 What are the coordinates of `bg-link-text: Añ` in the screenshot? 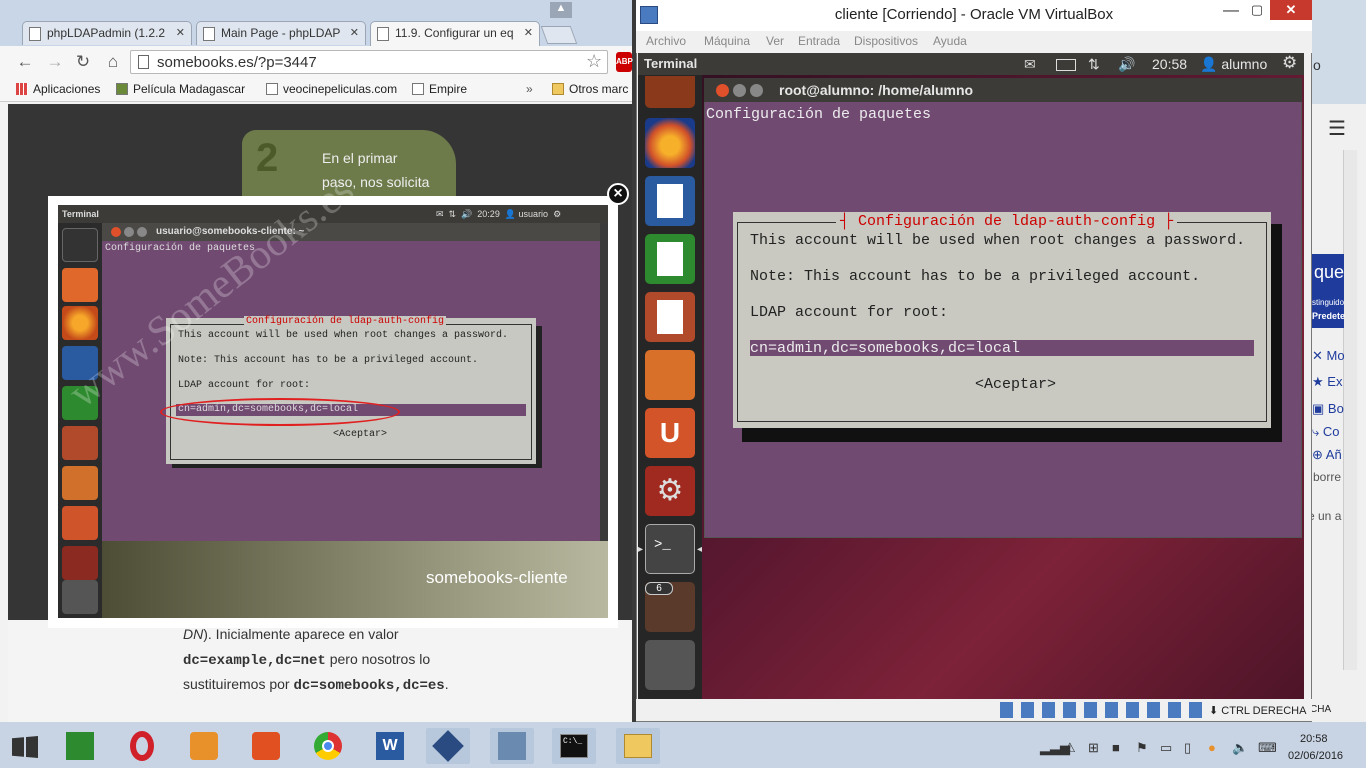 It's located at (1333, 454).